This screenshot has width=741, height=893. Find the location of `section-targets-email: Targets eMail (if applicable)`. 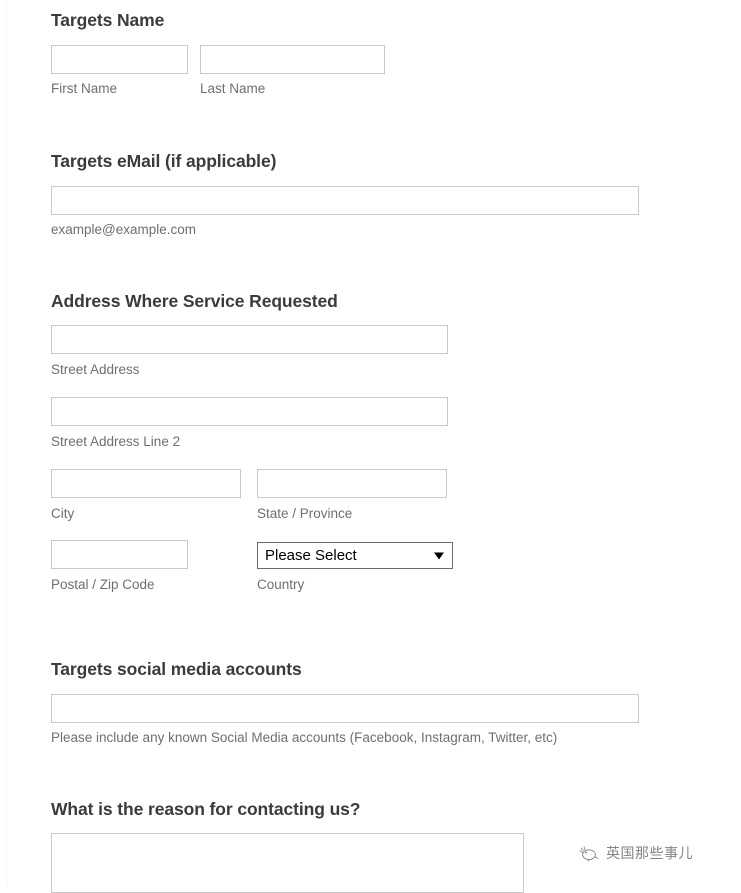

section-targets-email: Targets eMail (if applicable) is located at coordinates (163, 161).